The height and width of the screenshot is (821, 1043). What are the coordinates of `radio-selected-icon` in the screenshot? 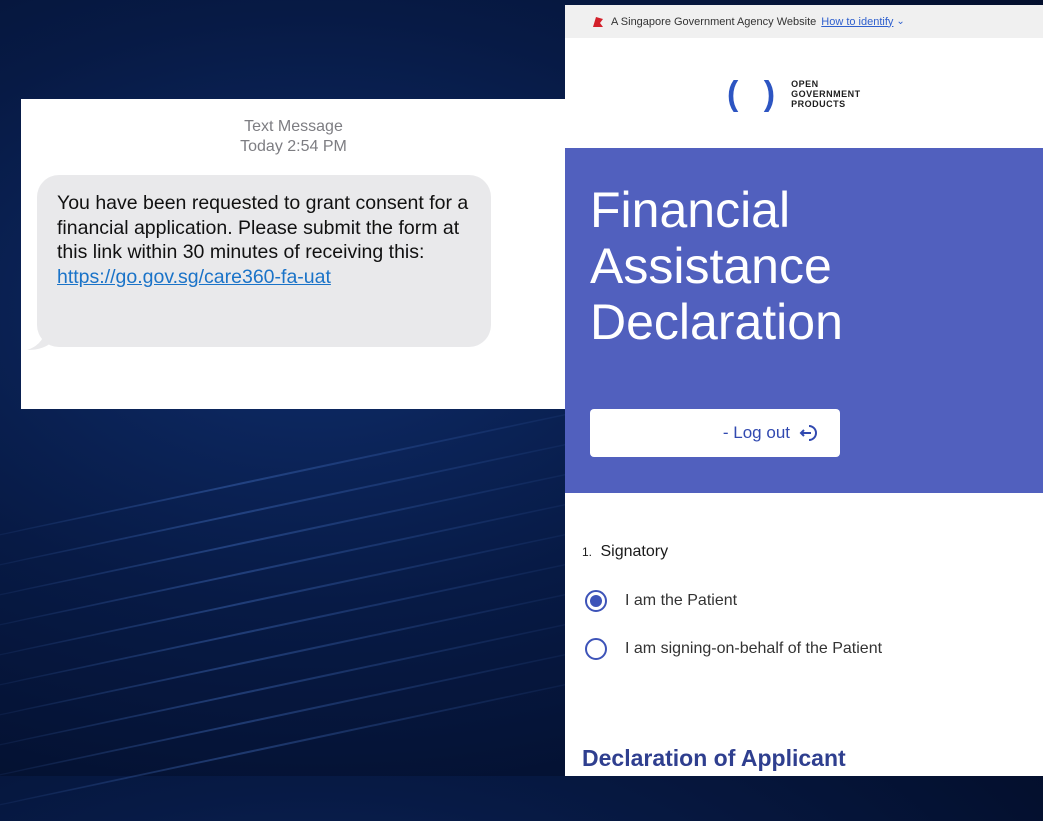 It's located at (596, 601).